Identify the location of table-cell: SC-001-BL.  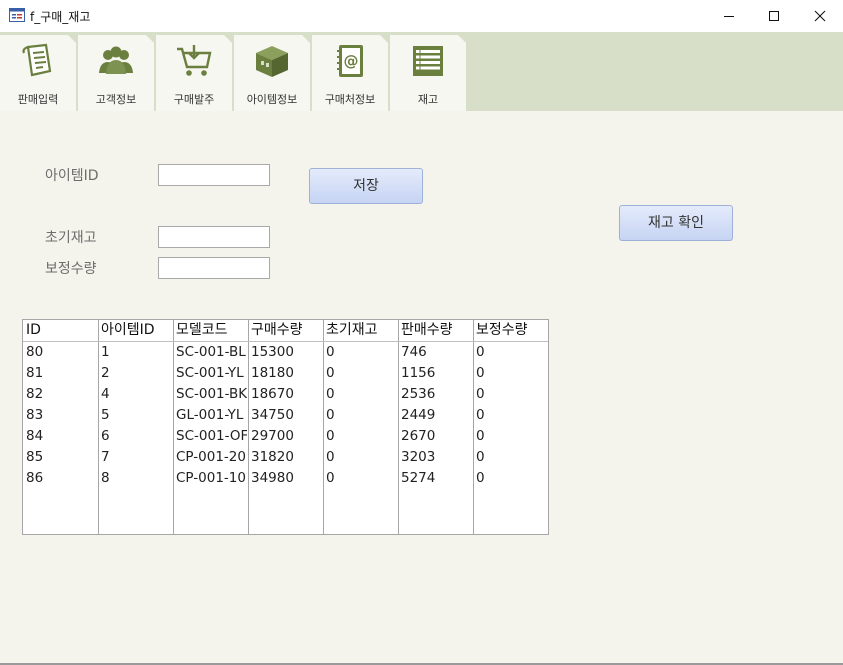
(211, 352).